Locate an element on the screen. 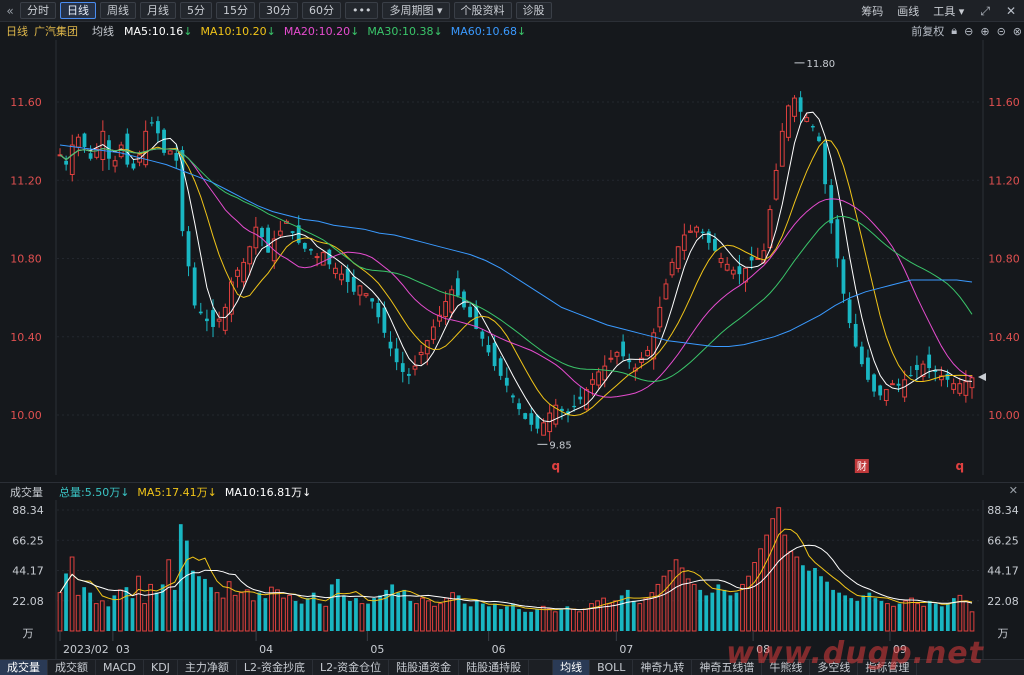  tab-magic-nine: 神奇九转 is located at coordinates (663, 667).